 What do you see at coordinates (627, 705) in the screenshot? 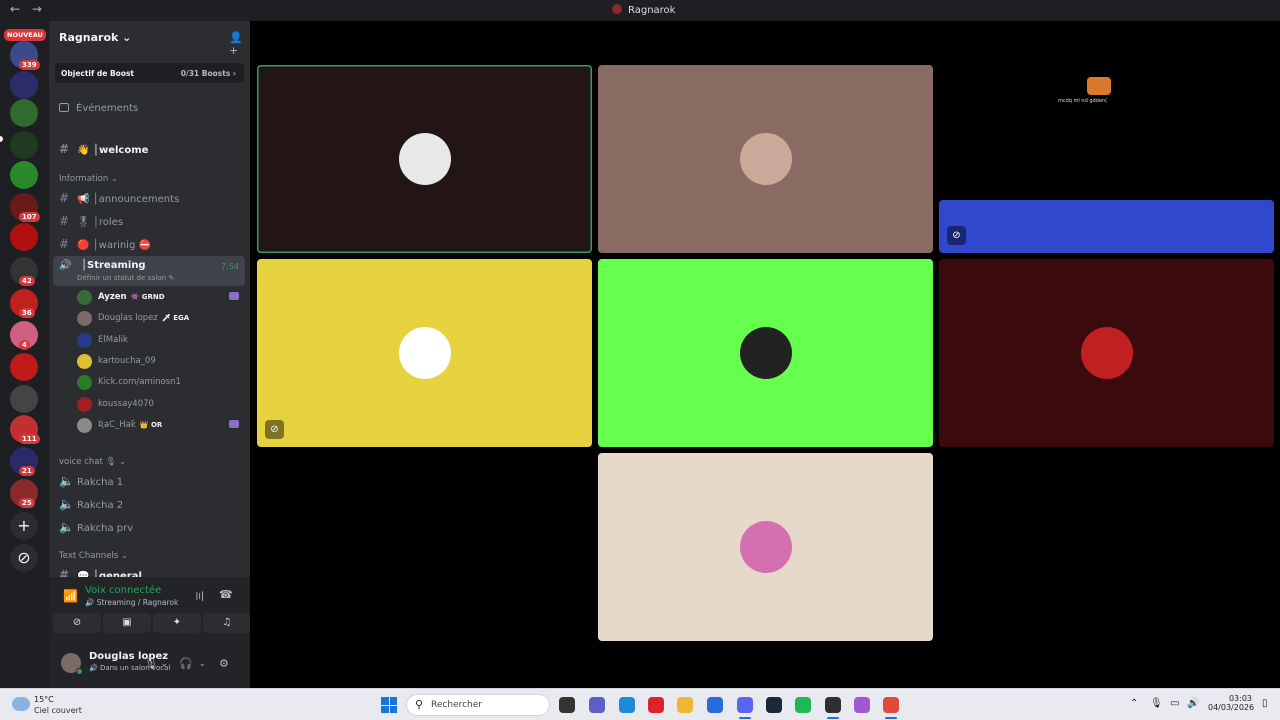
I see `edge-icon` at bounding box center [627, 705].